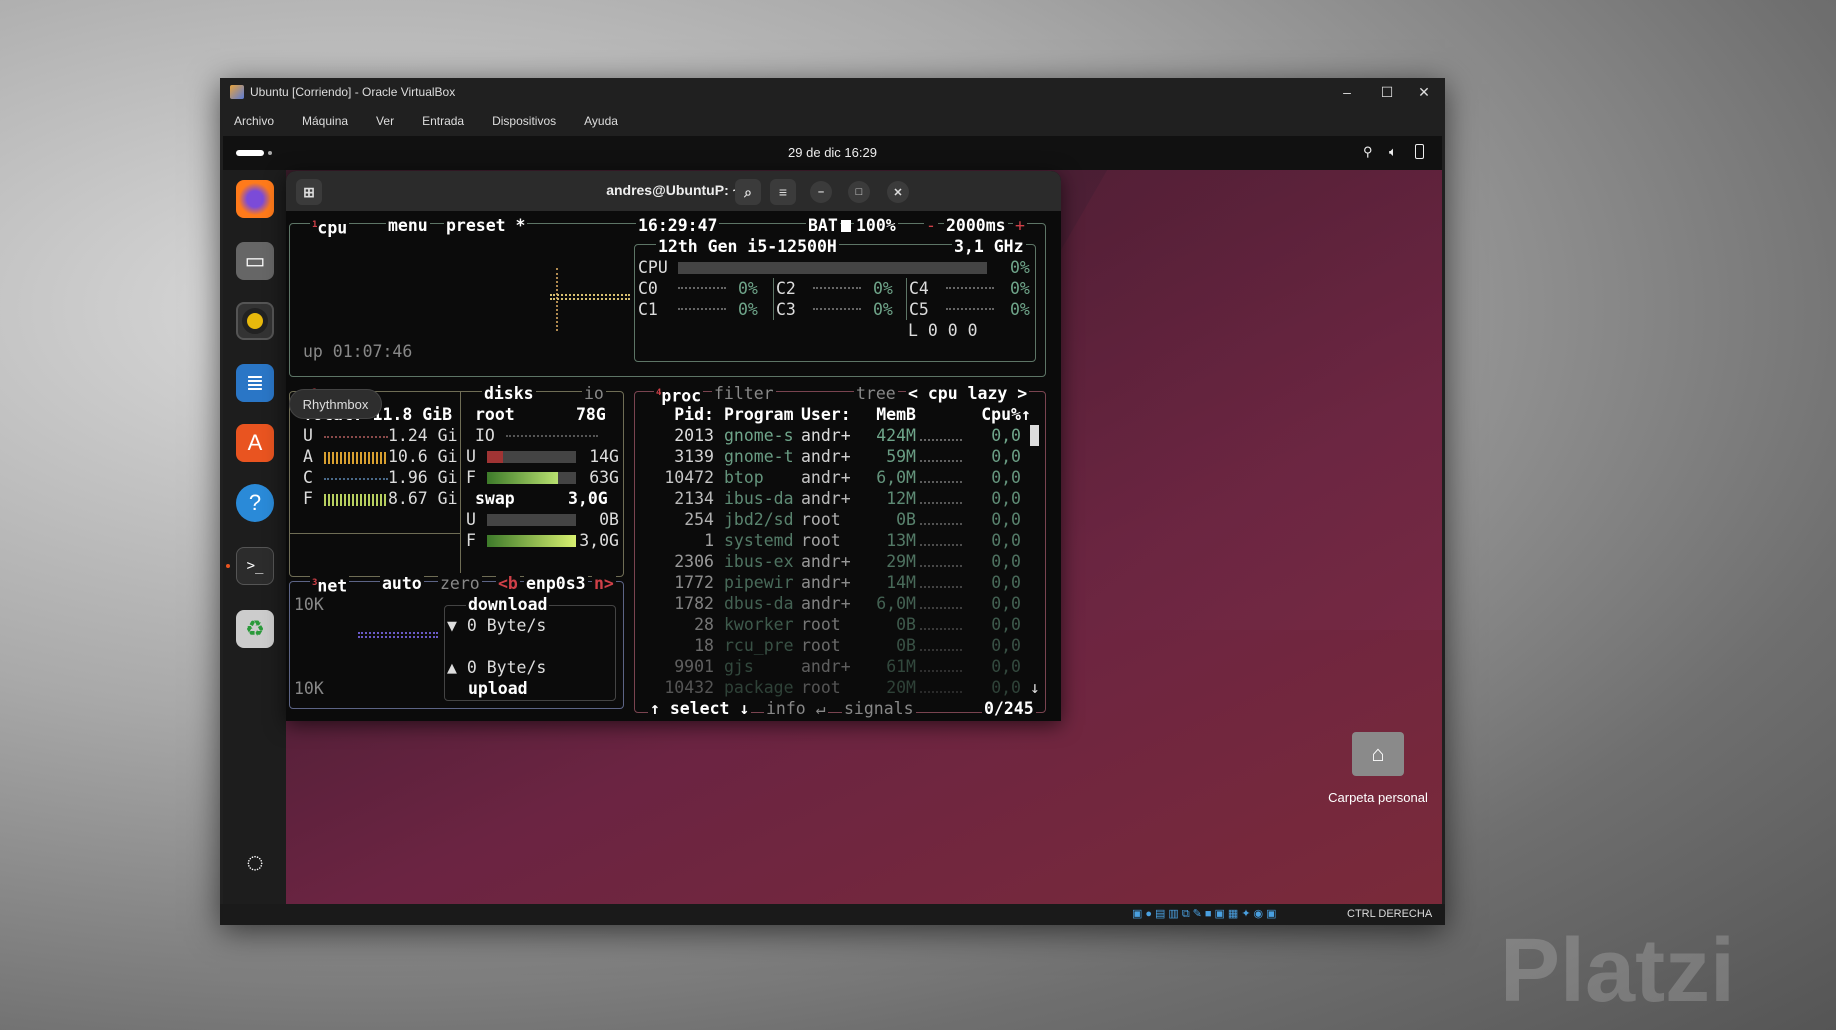 This screenshot has height=1030, width=1836. Describe the element at coordinates (901, 687) in the screenshot. I see `process-mem: 20M` at that location.